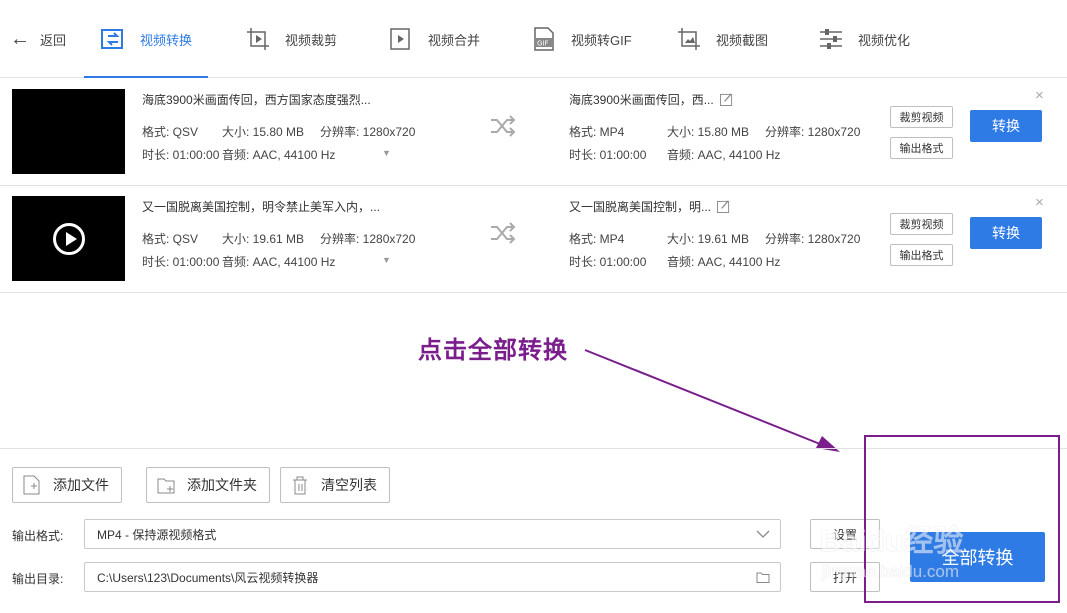 This screenshot has height=613, width=1067. What do you see at coordinates (263, 132) in the screenshot?
I see `source-size: 大小: 15.80 MB` at bounding box center [263, 132].